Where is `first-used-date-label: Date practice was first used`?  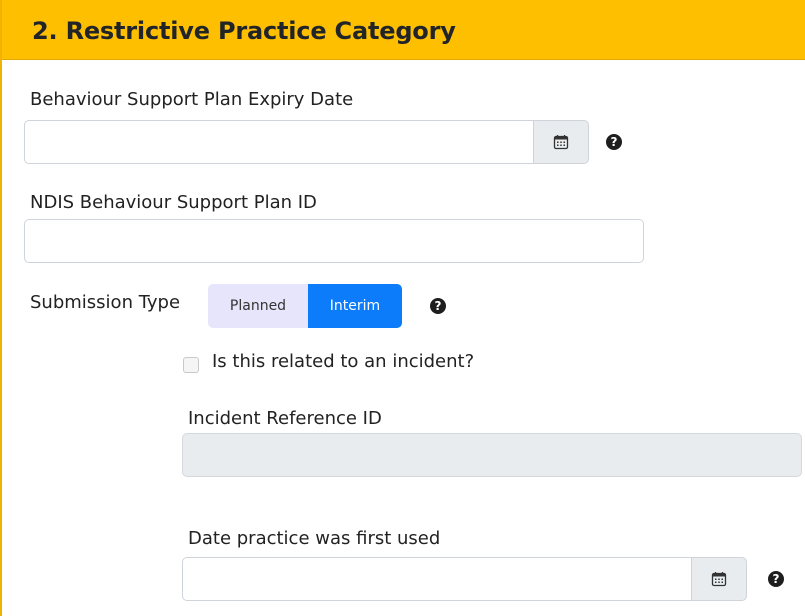
first-used-date-label: Date practice was first used is located at coordinates (314, 538).